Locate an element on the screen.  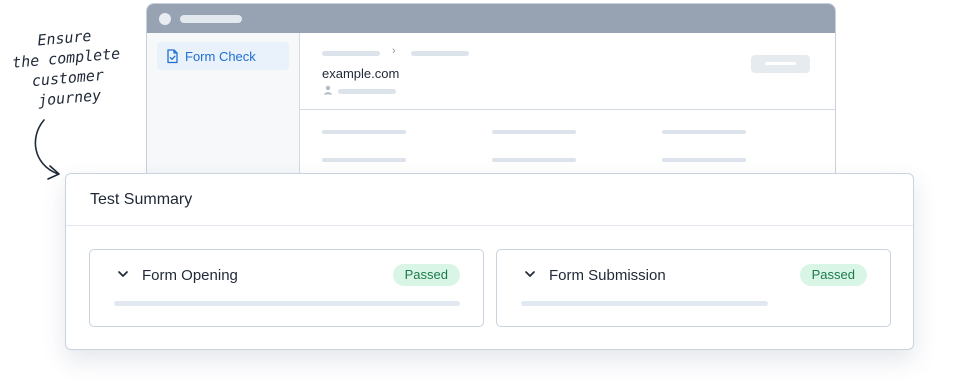
site-url: example.com is located at coordinates (361, 73).